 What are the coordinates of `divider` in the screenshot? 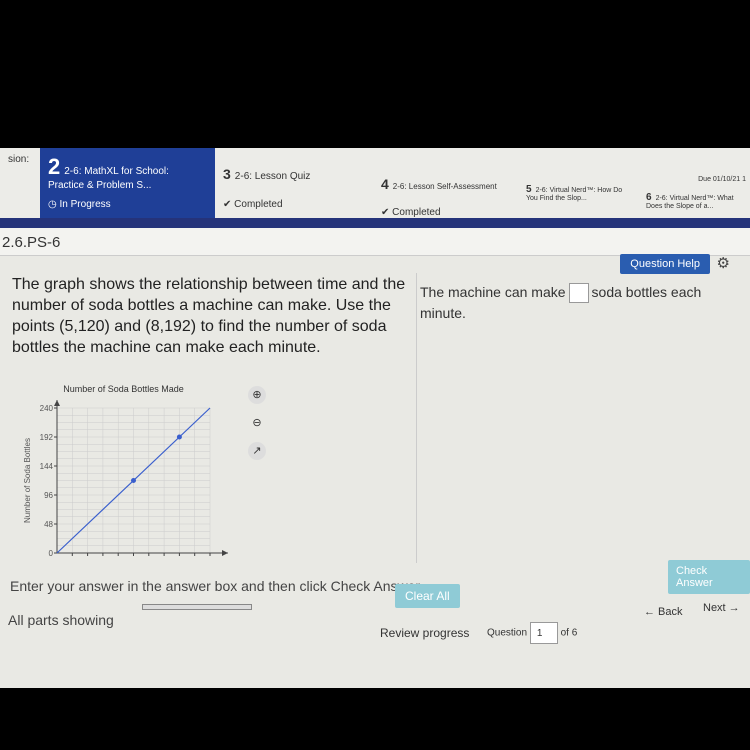 It's located at (416, 418).